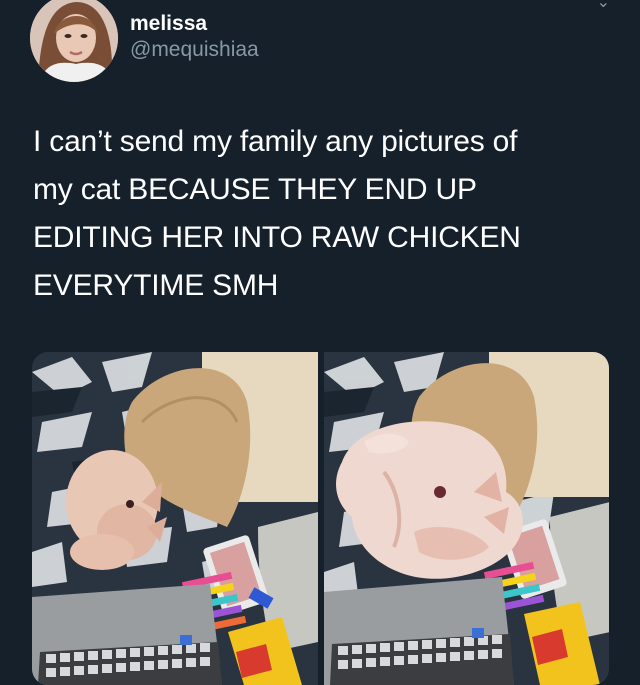 This screenshot has height=685, width=640. What do you see at coordinates (277, 237) in the screenshot?
I see `tweet-text-line: EDITING HER INTO RAW CHICKEN` at bounding box center [277, 237].